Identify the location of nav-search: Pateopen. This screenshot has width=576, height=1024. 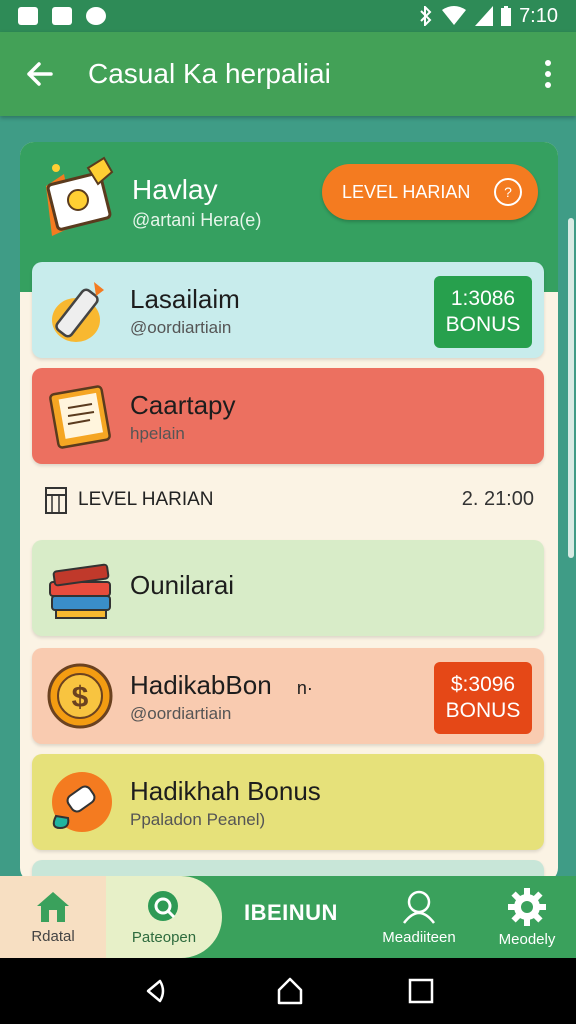
(164, 917).